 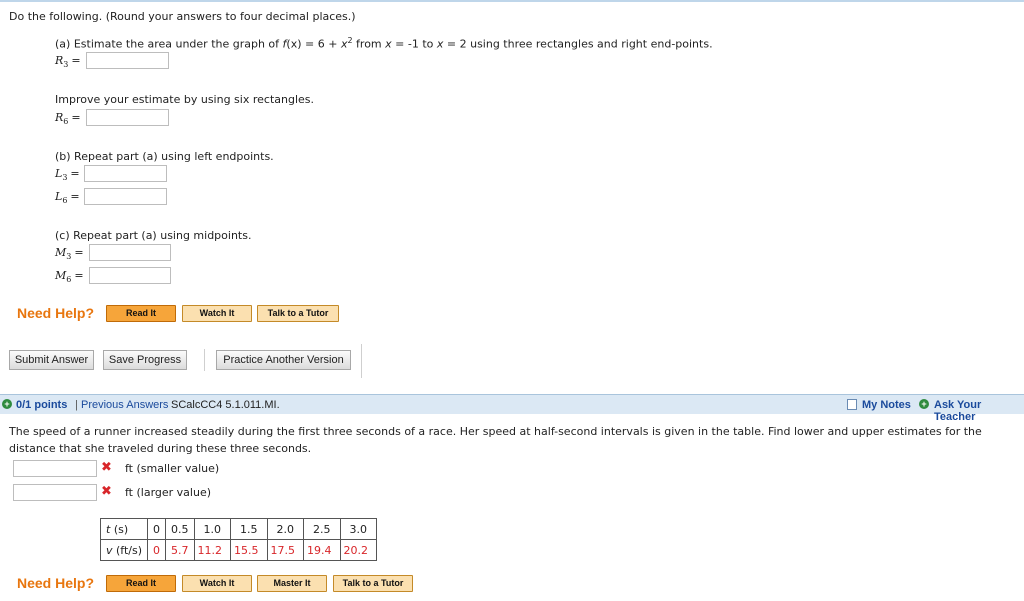 What do you see at coordinates (67, 175) in the screenshot?
I see `l3-label: L3 =` at bounding box center [67, 175].